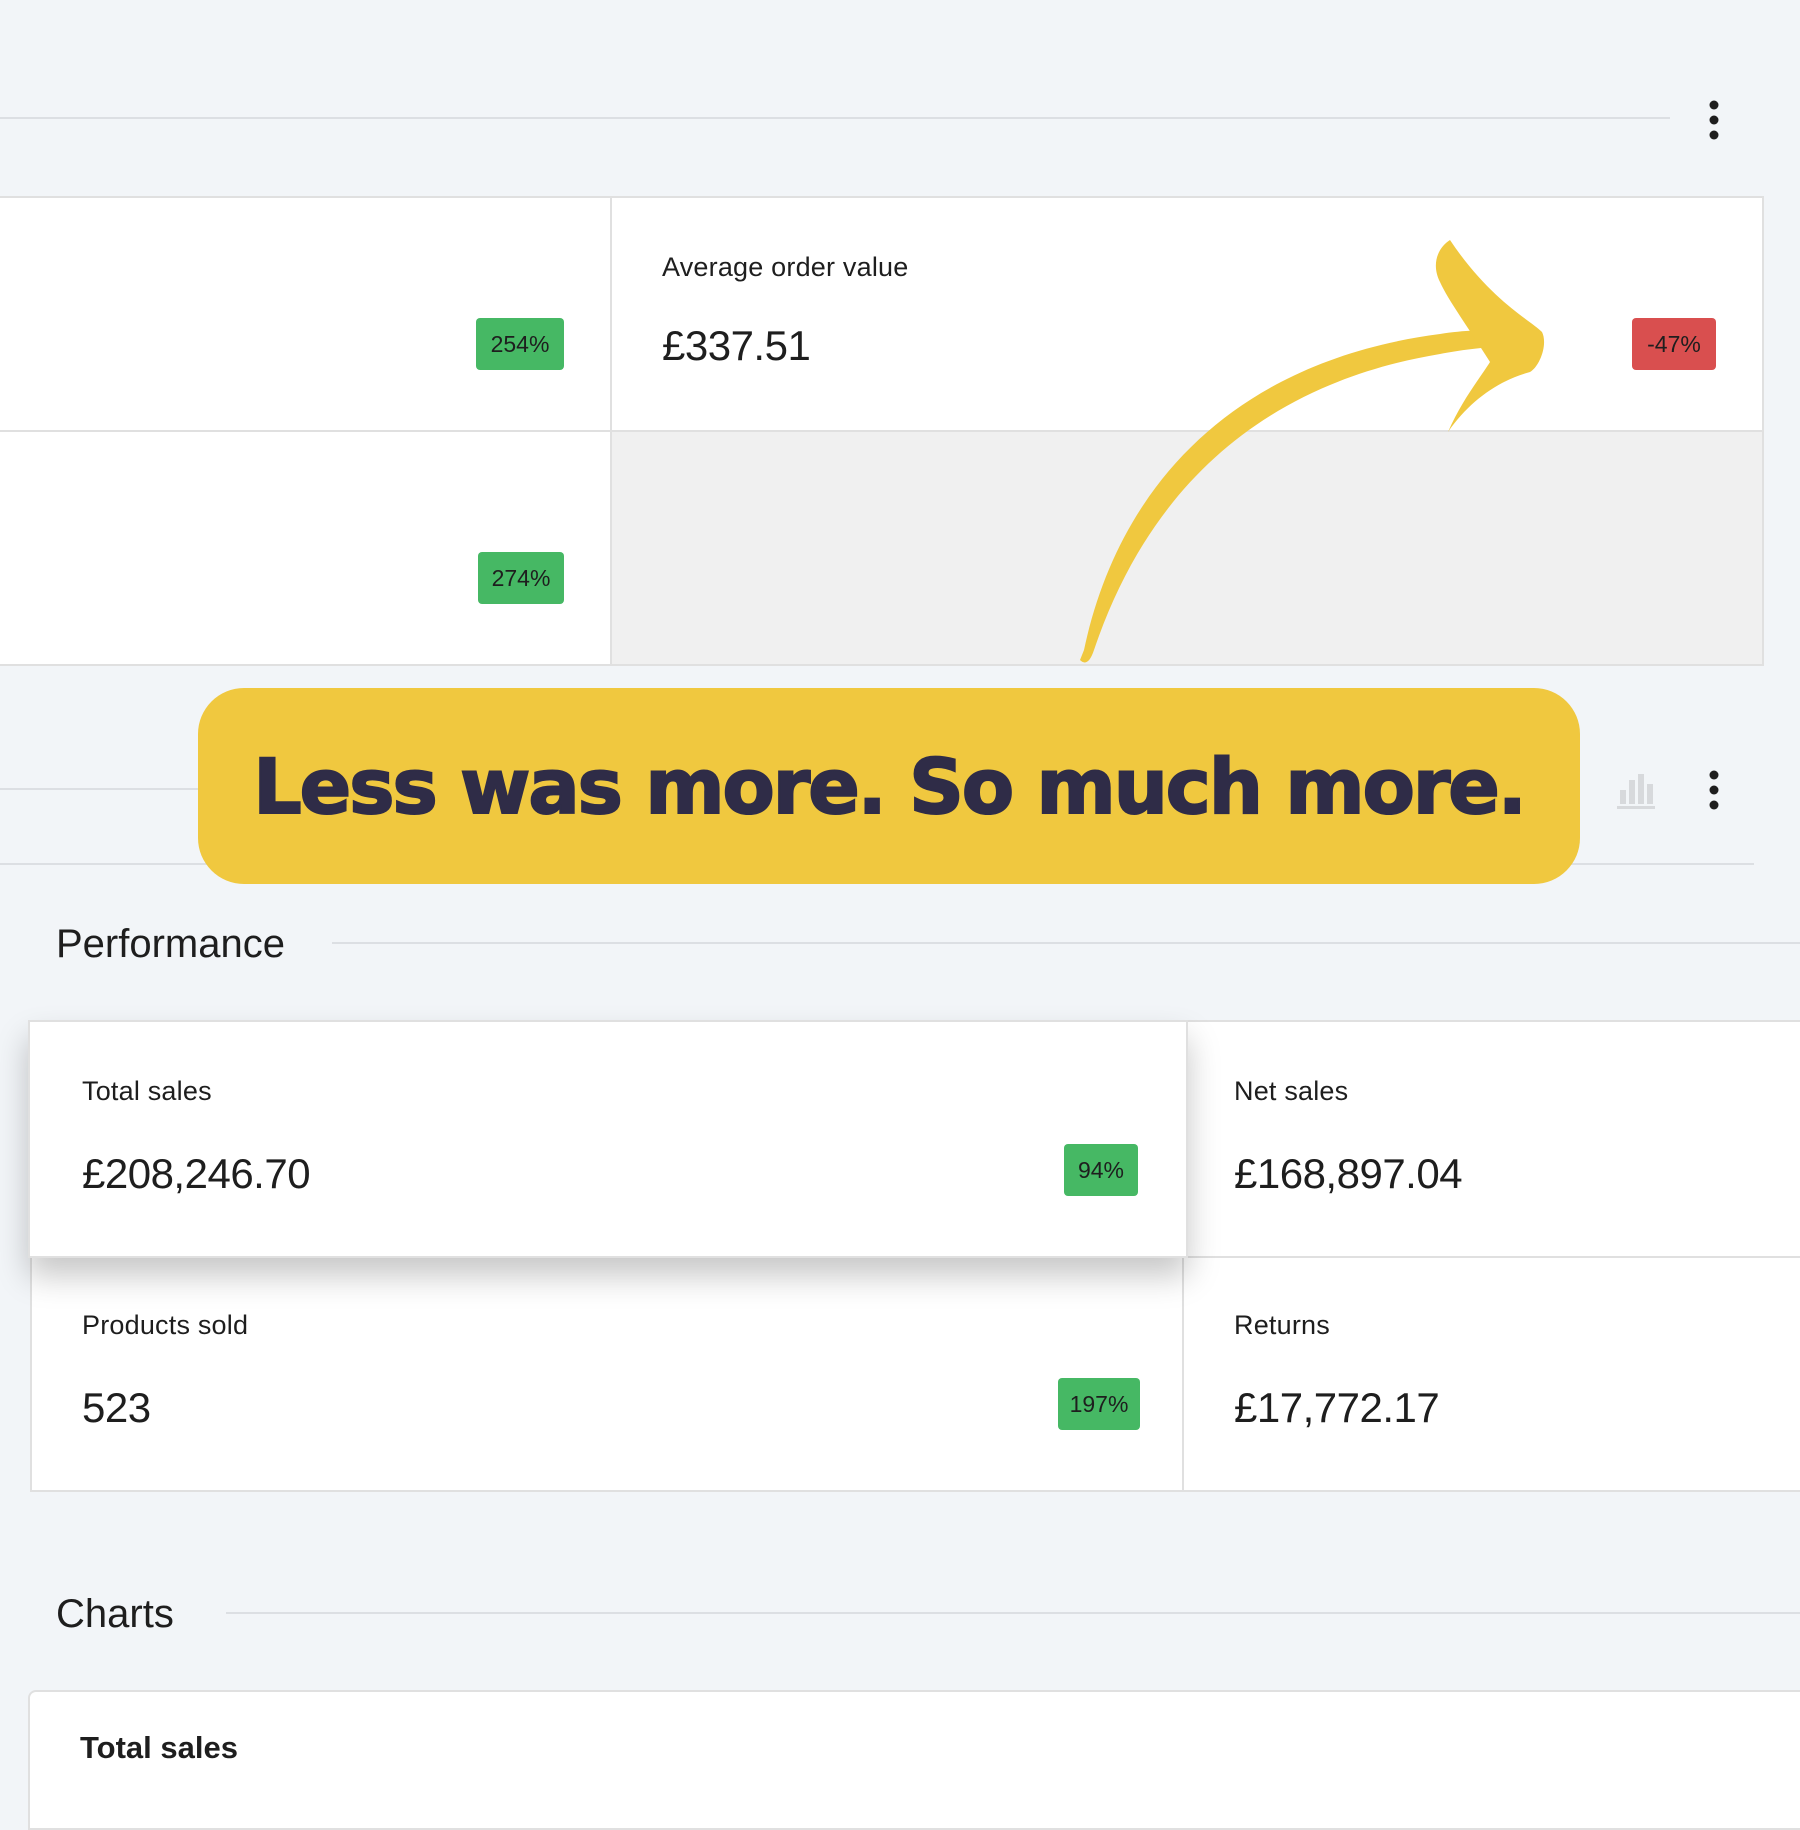 Image resolution: width=1800 pixels, height=1830 pixels. What do you see at coordinates (1099, 1404) in the screenshot?
I see `change-badge: 197%` at bounding box center [1099, 1404].